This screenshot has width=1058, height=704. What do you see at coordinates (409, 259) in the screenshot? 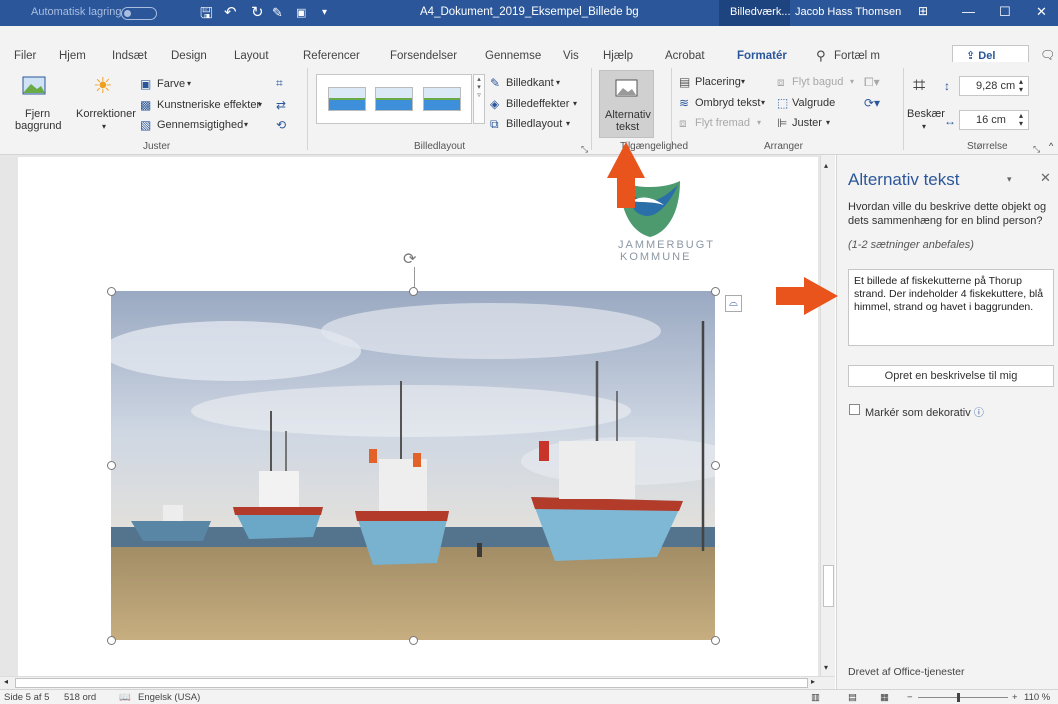
I see `rotate-handle-icon: ⟳` at bounding box center [409, 259].